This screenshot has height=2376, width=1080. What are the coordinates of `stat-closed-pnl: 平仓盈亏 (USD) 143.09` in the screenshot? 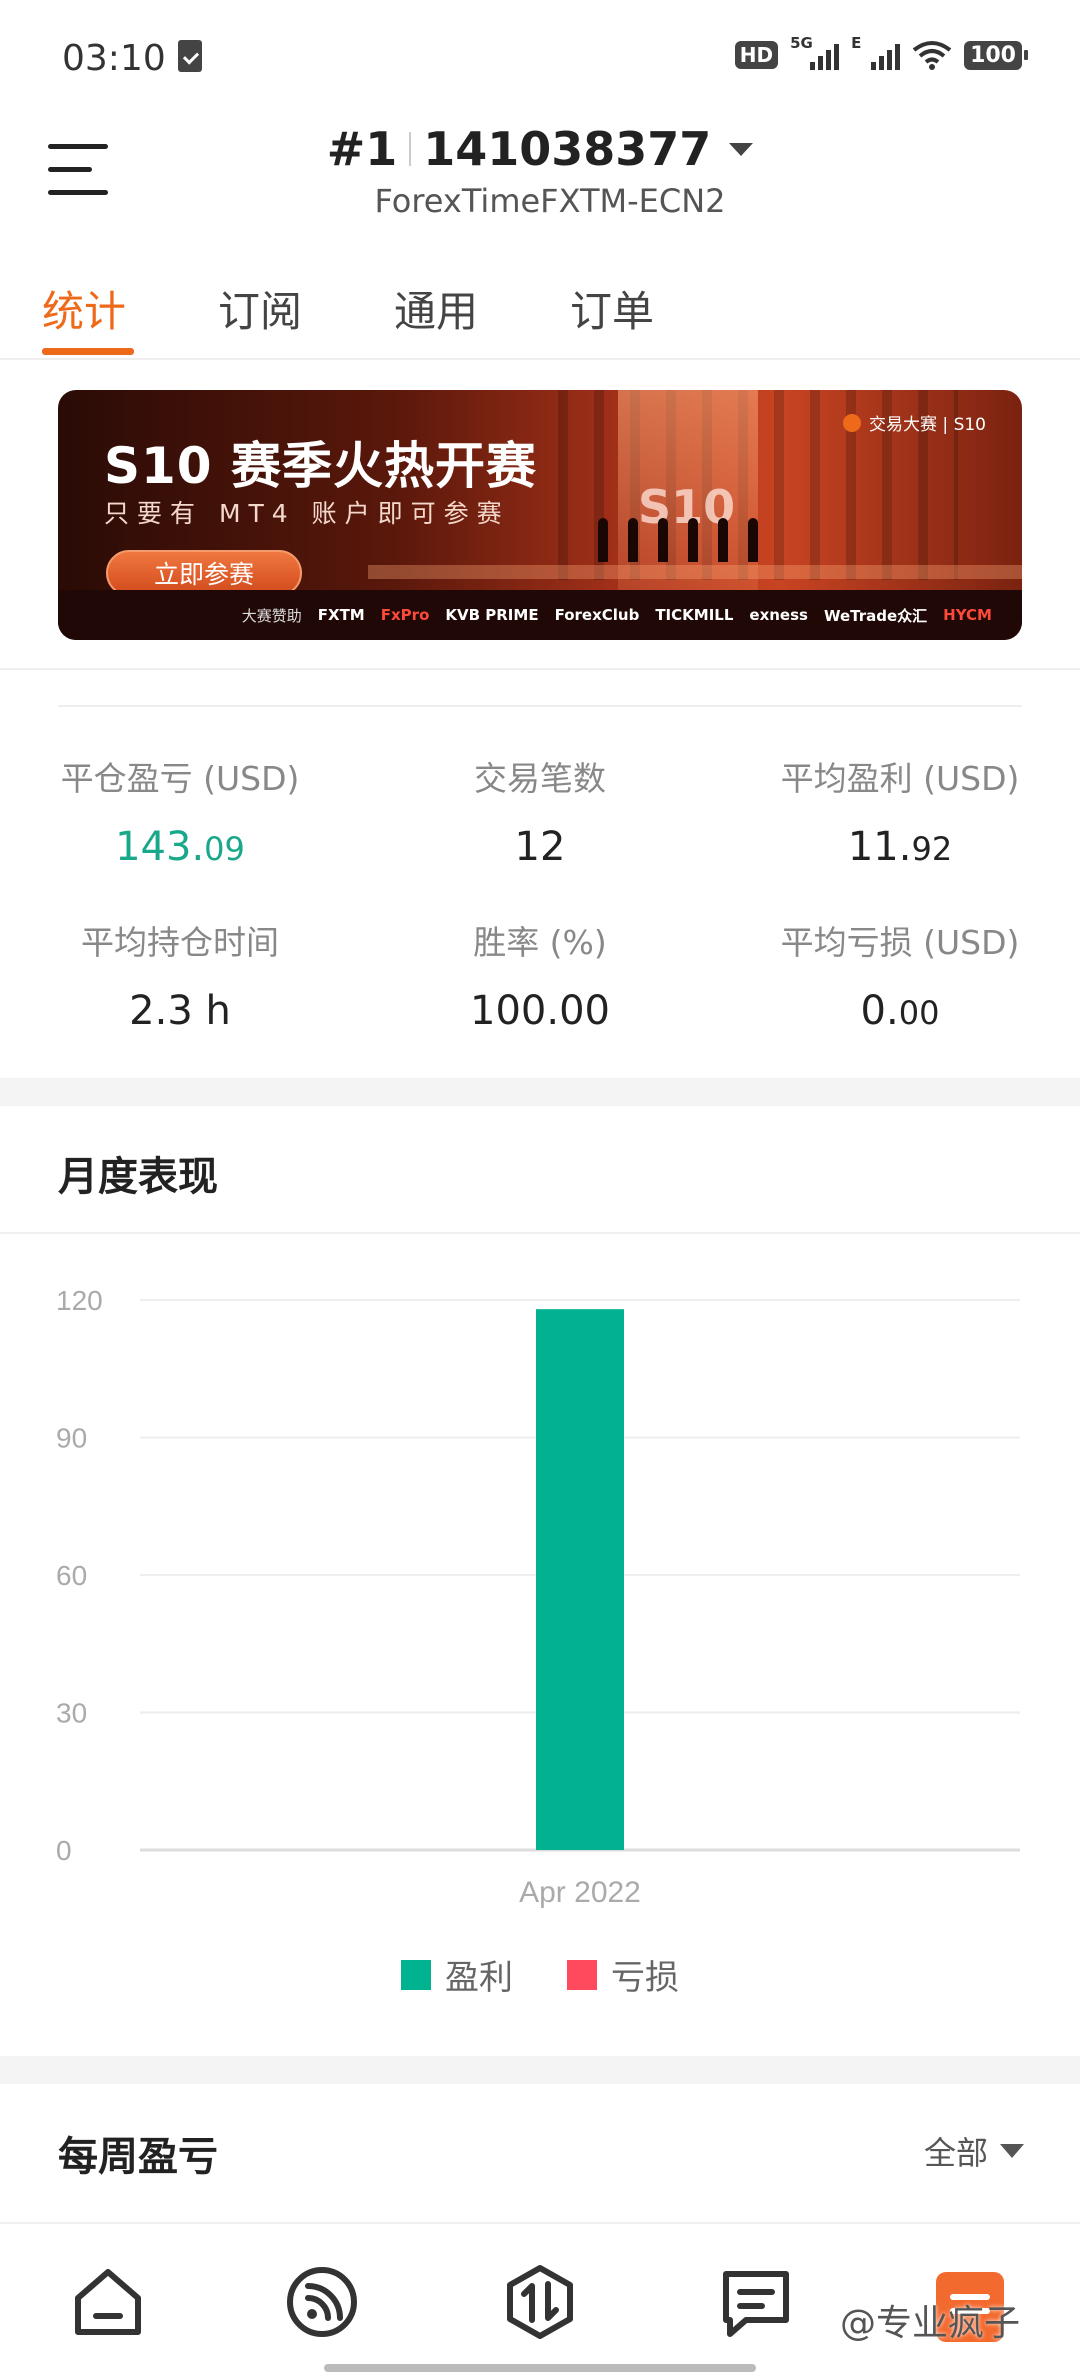 It's located at (180, 811).